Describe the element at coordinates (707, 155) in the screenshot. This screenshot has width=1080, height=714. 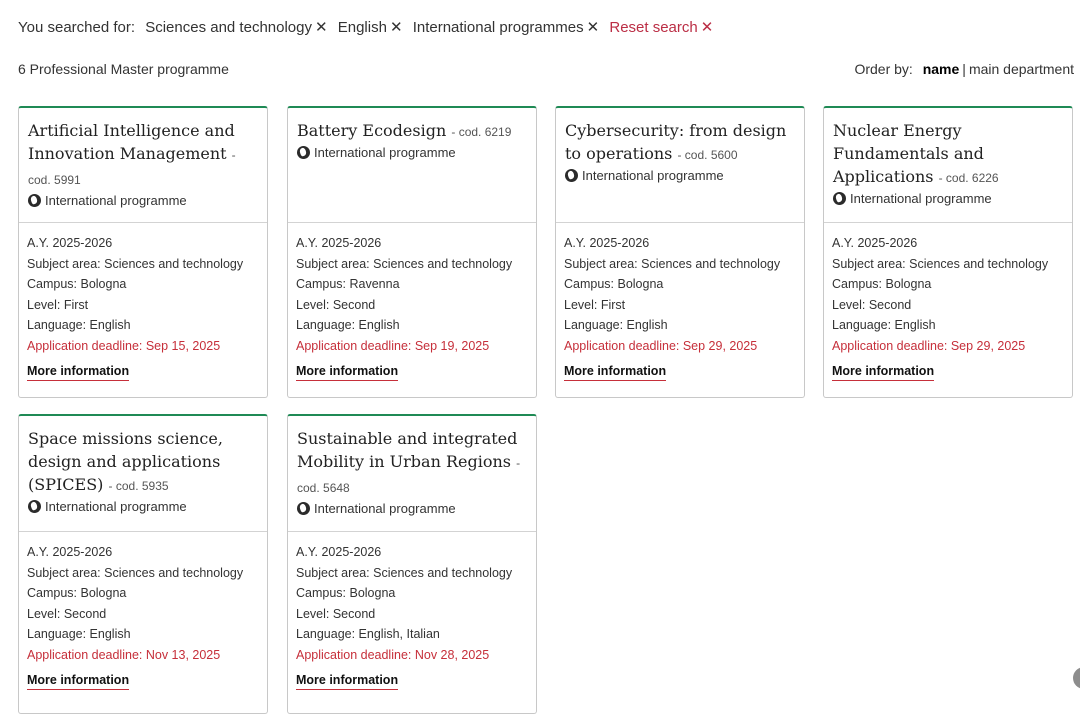
I see `programme-code: - cod. 5600` at that location.